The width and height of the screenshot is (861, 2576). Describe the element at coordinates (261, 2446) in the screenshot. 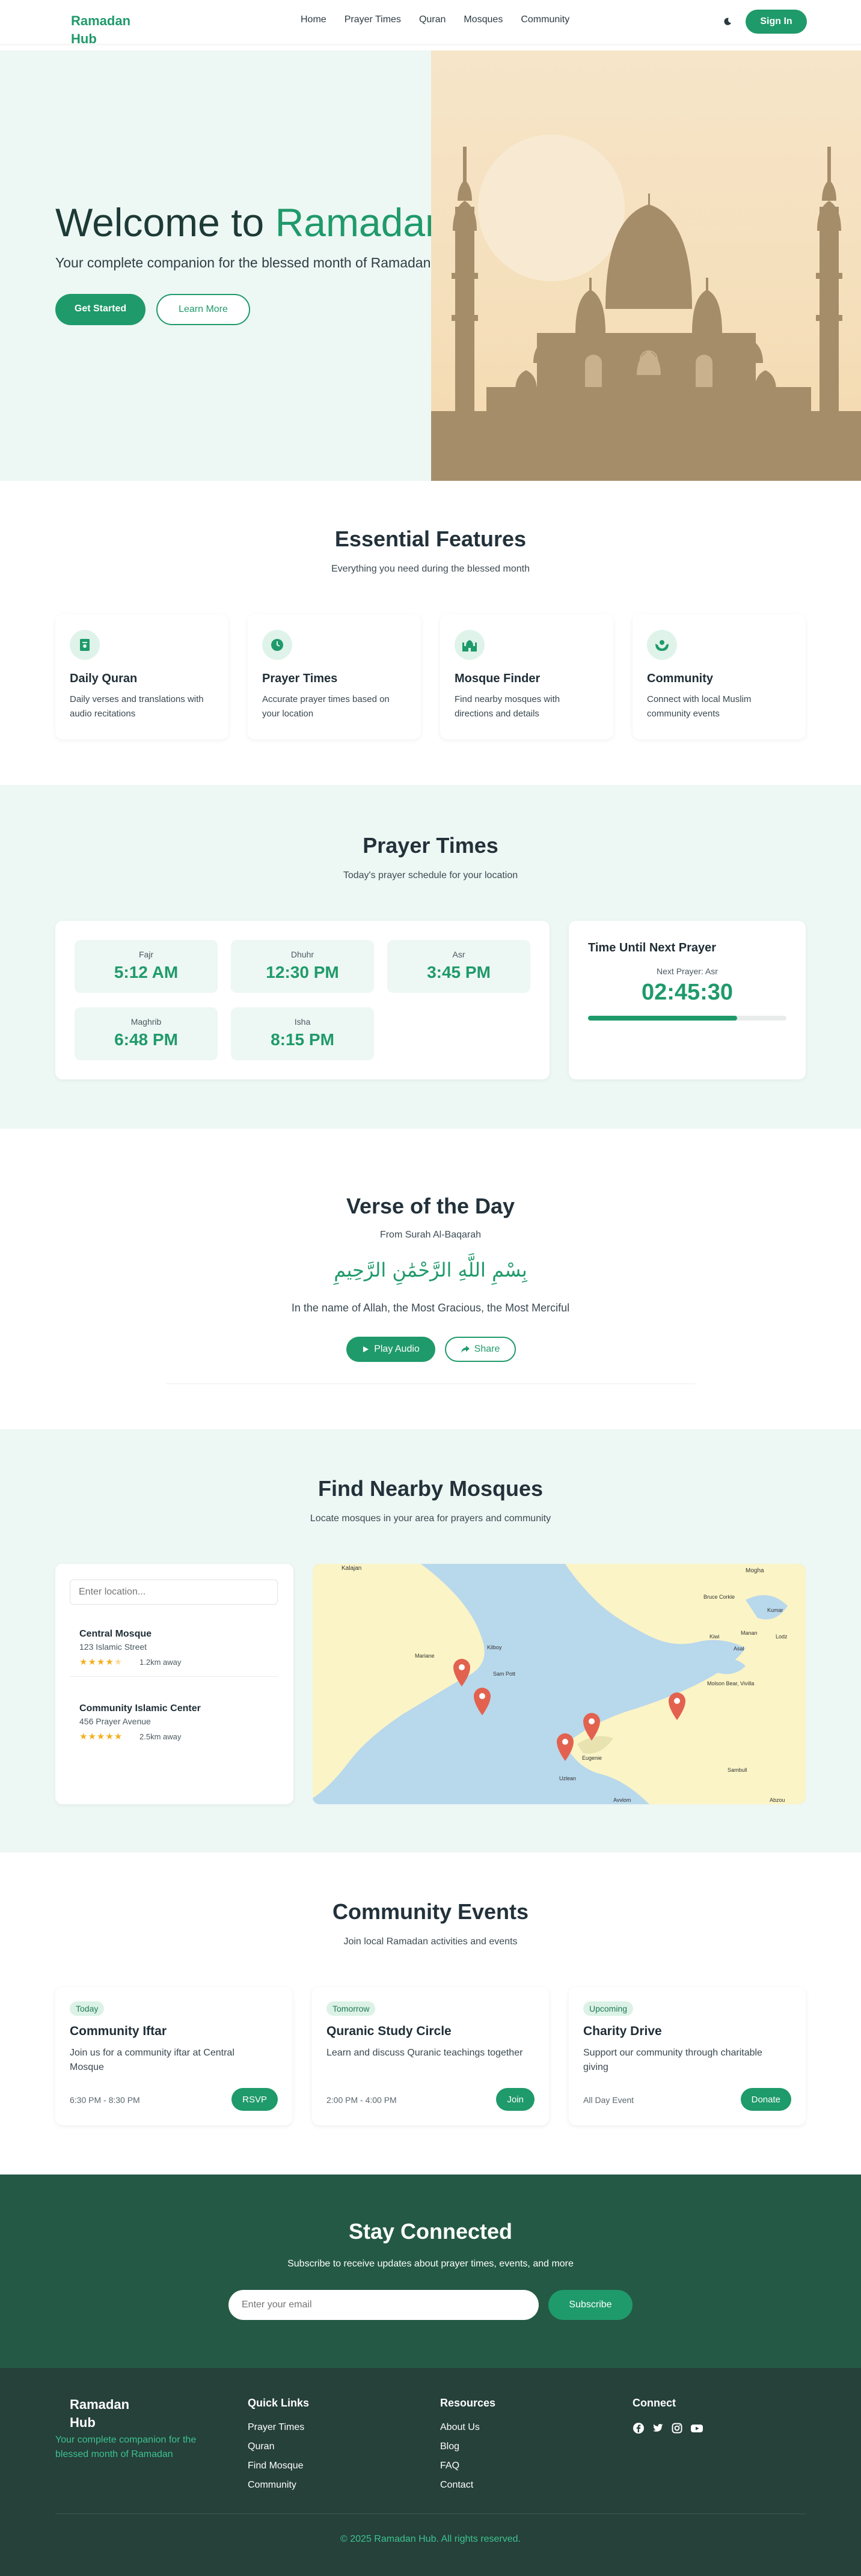

I see `footer-link: Quran` at that location.